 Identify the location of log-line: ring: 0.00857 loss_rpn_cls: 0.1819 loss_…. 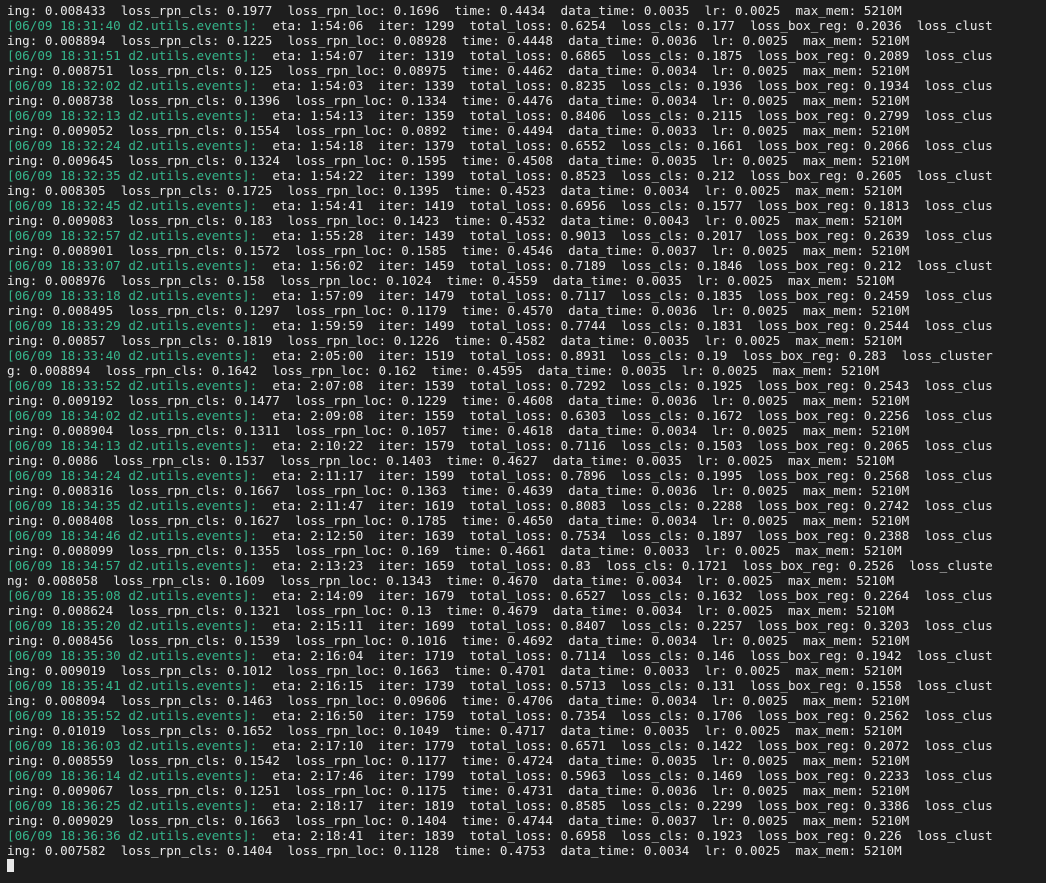
(500, 340).